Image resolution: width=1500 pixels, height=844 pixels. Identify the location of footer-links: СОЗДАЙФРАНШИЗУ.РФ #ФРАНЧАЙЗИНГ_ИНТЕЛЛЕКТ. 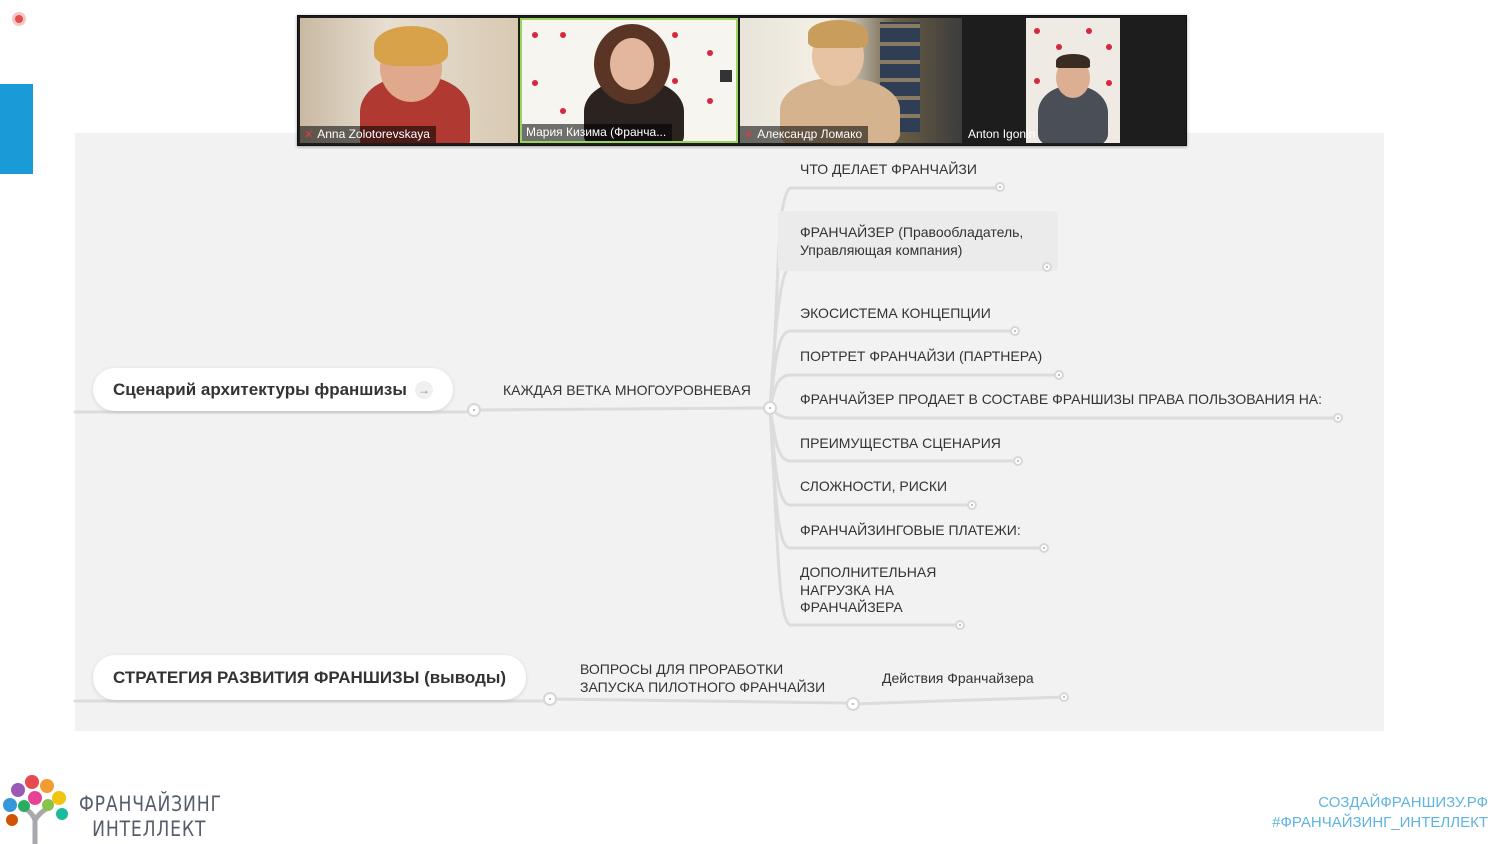
(1380, 813).